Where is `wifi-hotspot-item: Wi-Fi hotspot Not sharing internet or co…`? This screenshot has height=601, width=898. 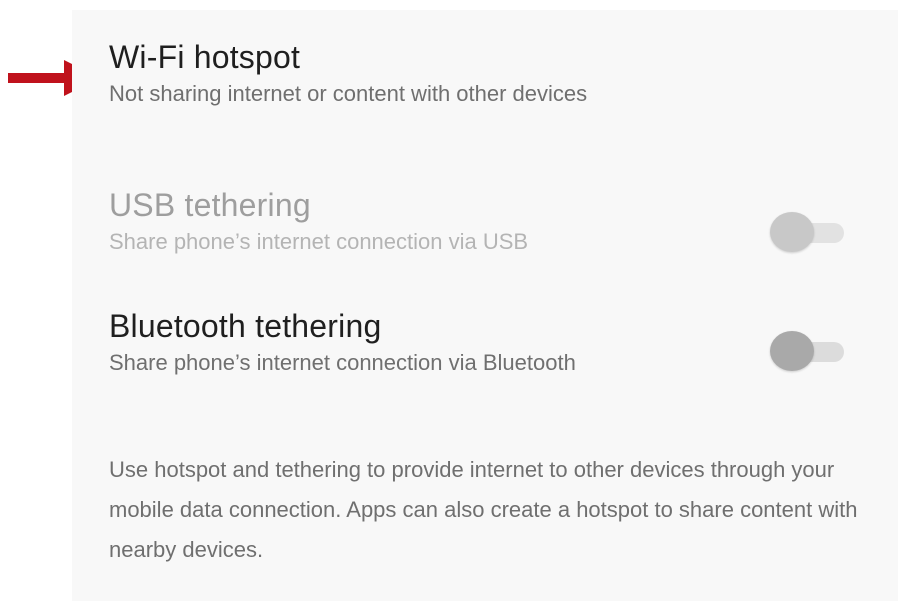
wifi-hotspot-item: Wi-Fi hotspot Not sharing internet or co… is located at coordinates (503, 73).